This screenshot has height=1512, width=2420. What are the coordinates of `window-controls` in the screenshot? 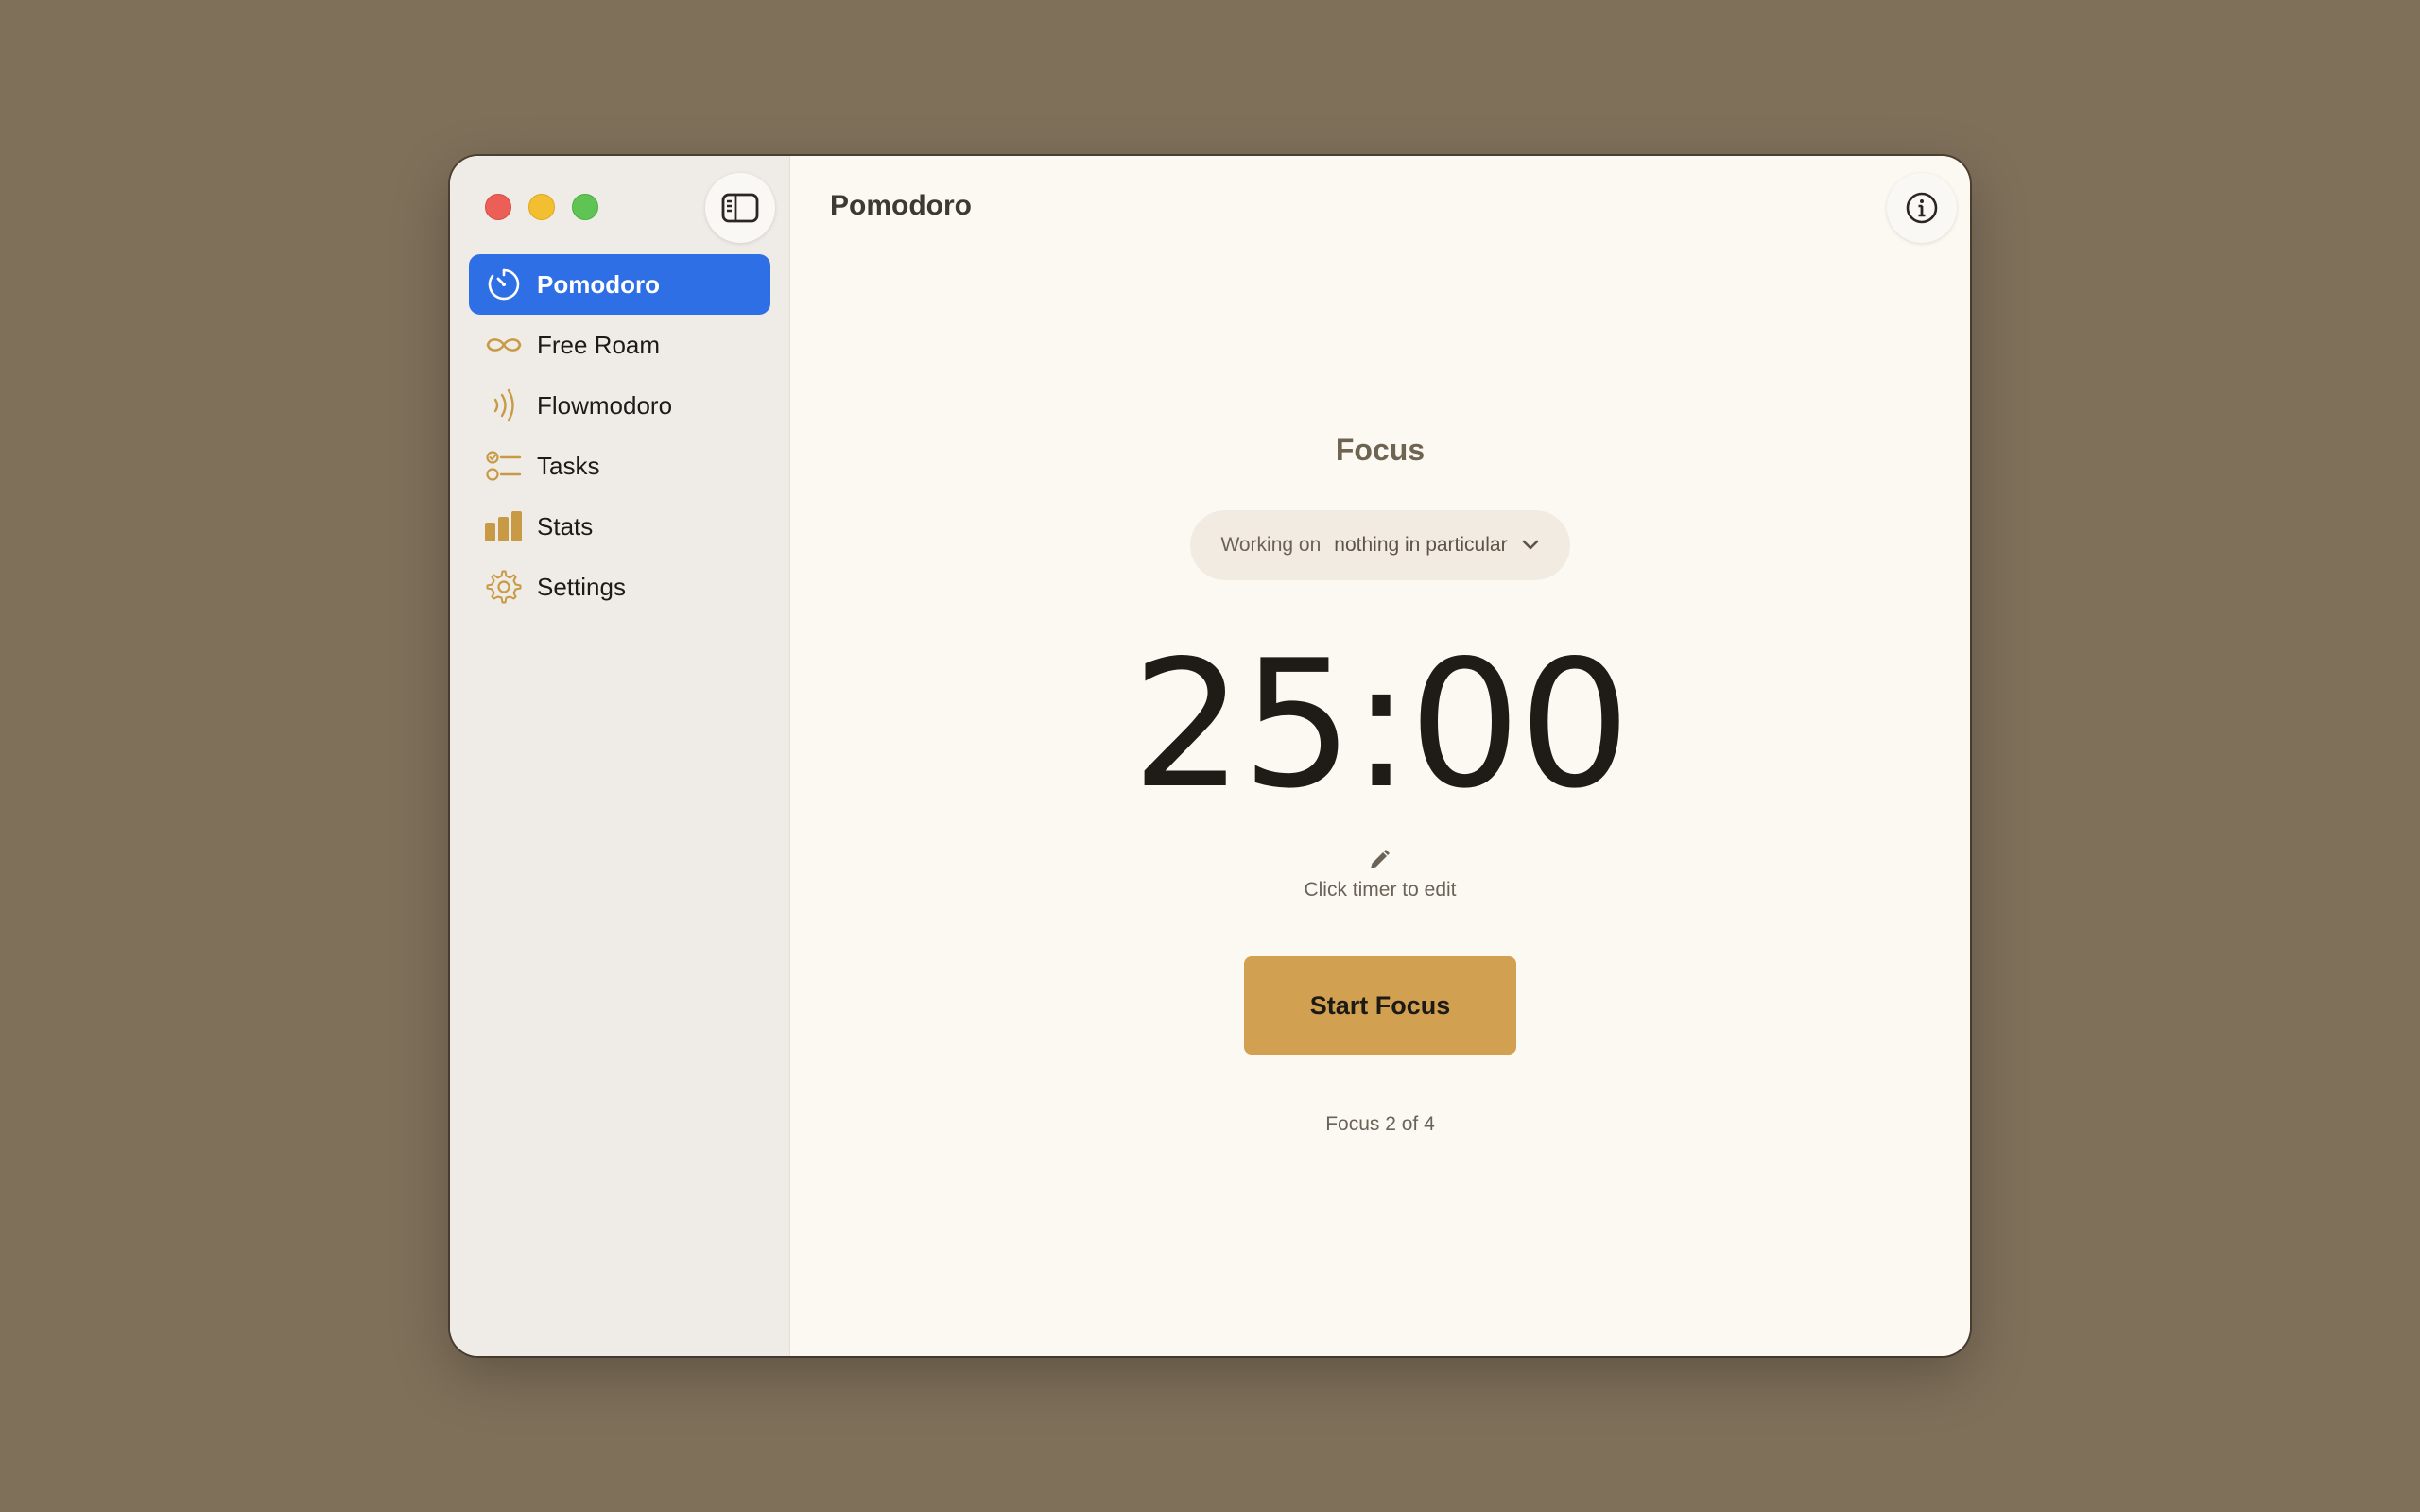 It's located at (541, 207).